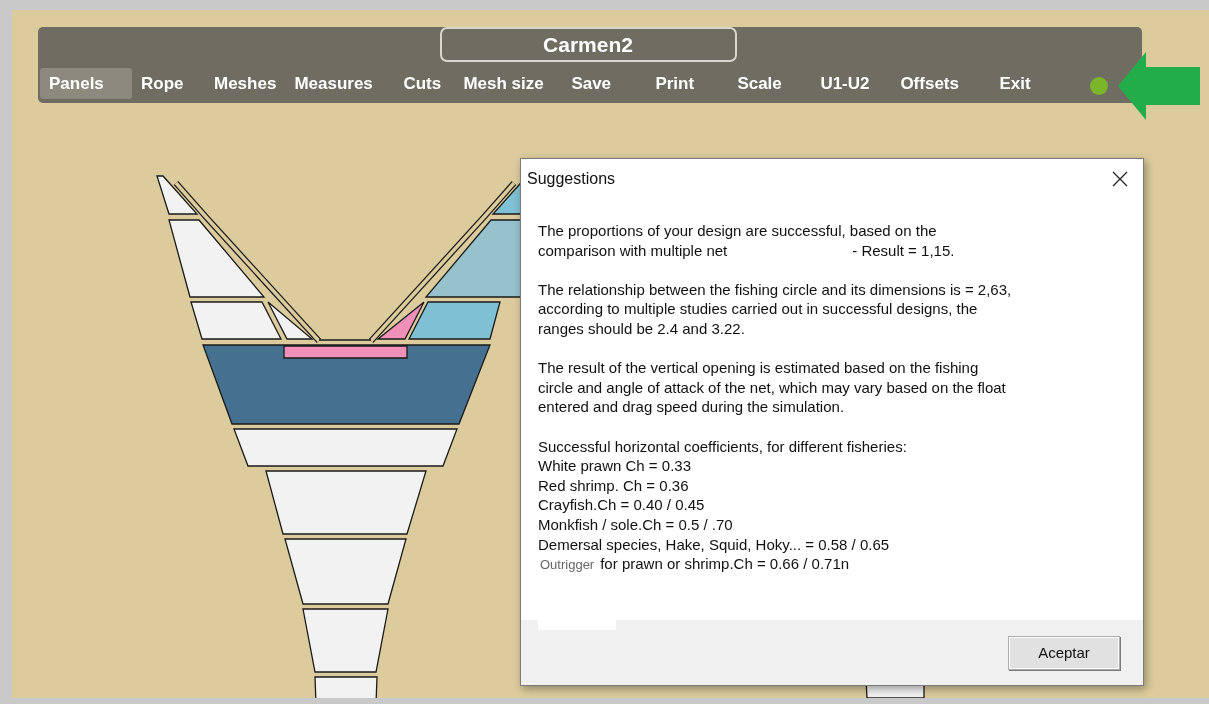 Image resolution: width=1209 pixels, height=704 pixels. I want to click on menu-tab: Cuts, so click(424, 83).